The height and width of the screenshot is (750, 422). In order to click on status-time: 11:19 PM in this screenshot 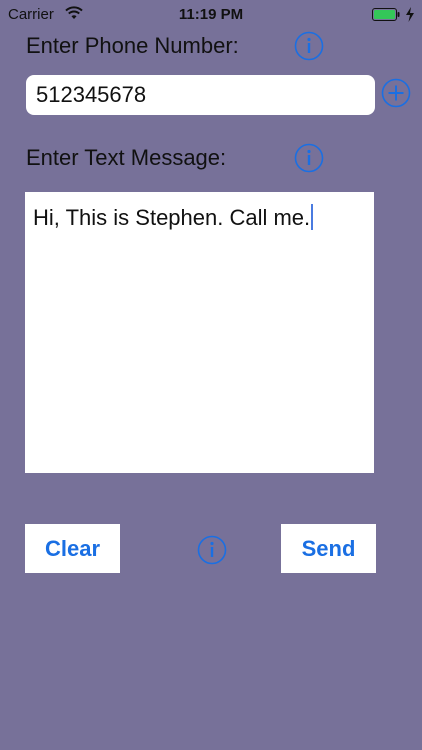, I will do `click(211, 14)`.